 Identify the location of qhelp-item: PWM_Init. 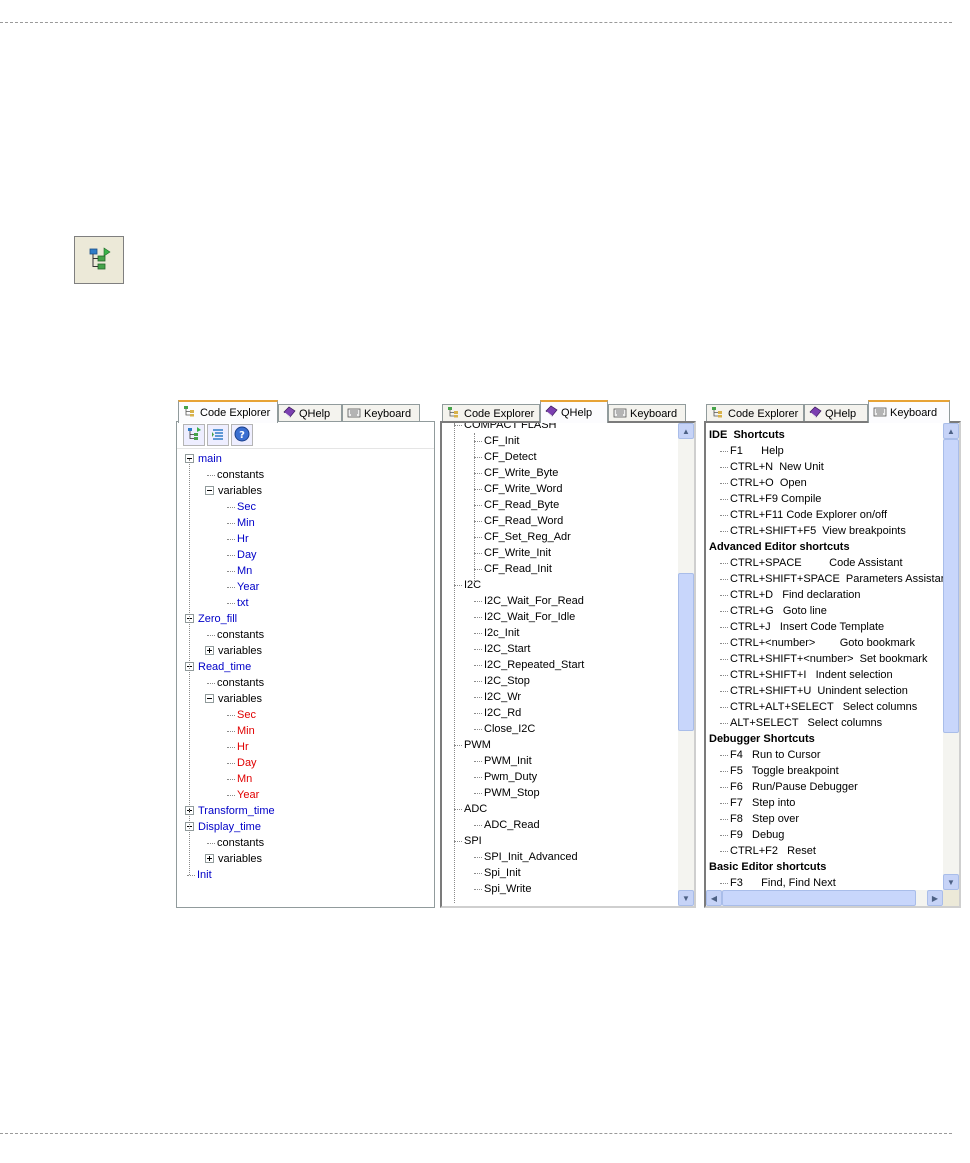
(503, 761).